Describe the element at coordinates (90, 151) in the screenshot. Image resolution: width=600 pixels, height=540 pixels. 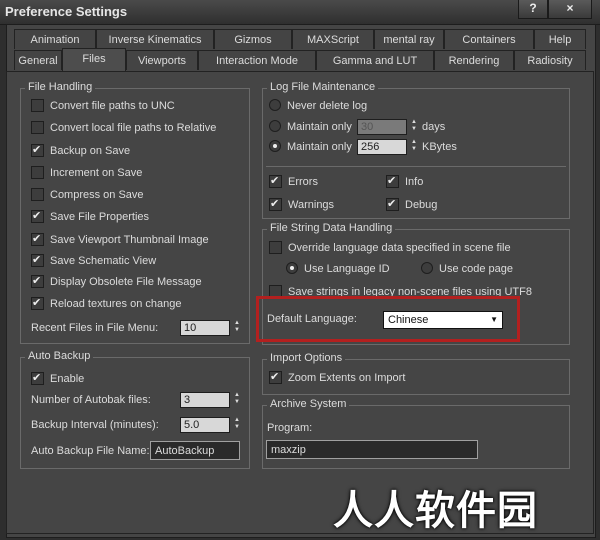
I see `checkbox-label: Backup on Save` at that location.